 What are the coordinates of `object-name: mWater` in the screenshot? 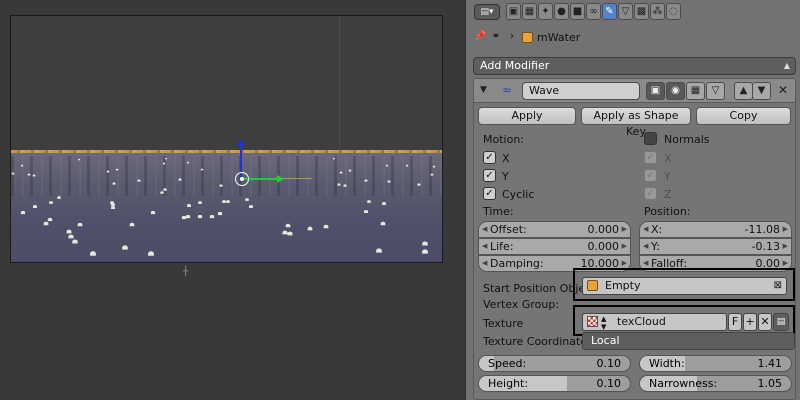 It's located at (559, 37).